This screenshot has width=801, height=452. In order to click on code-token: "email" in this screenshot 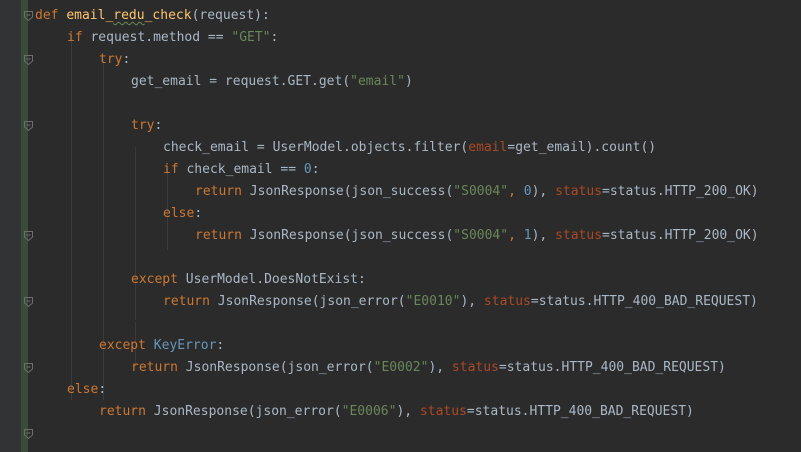, I will do `click(377, 81)`.